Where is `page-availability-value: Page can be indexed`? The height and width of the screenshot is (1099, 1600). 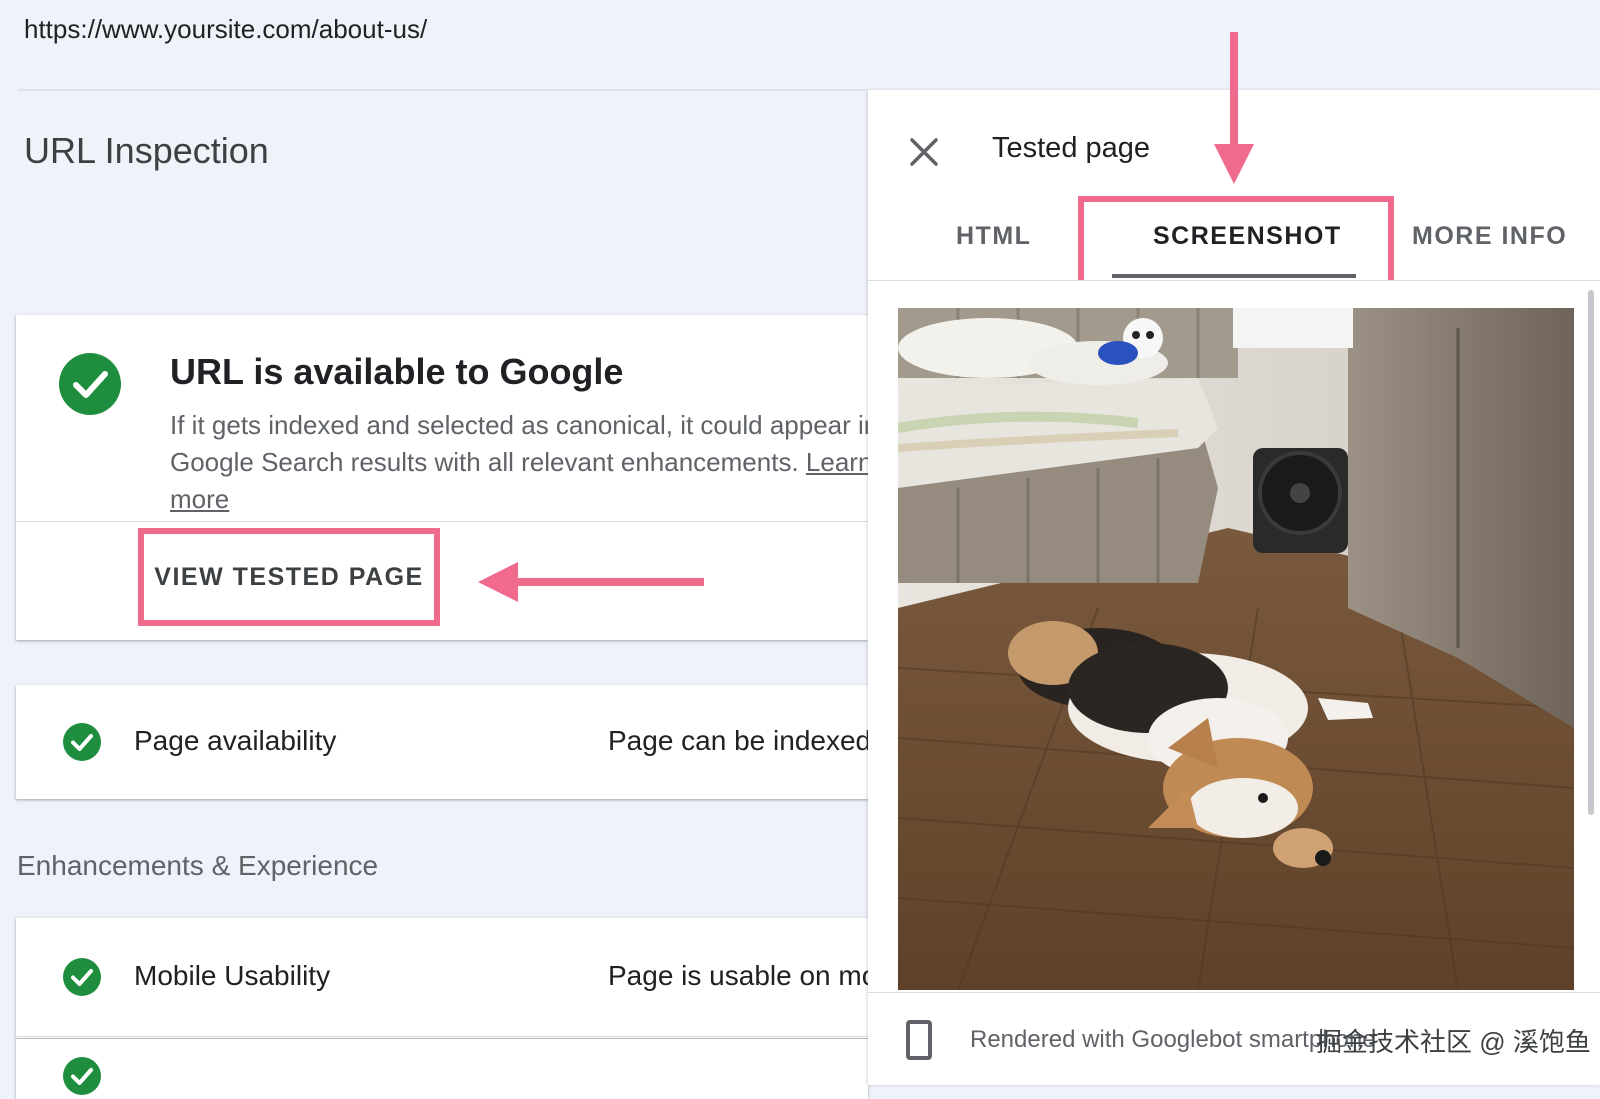
page-availability-value: Page can be indexed is located at coordinates (740, 740).